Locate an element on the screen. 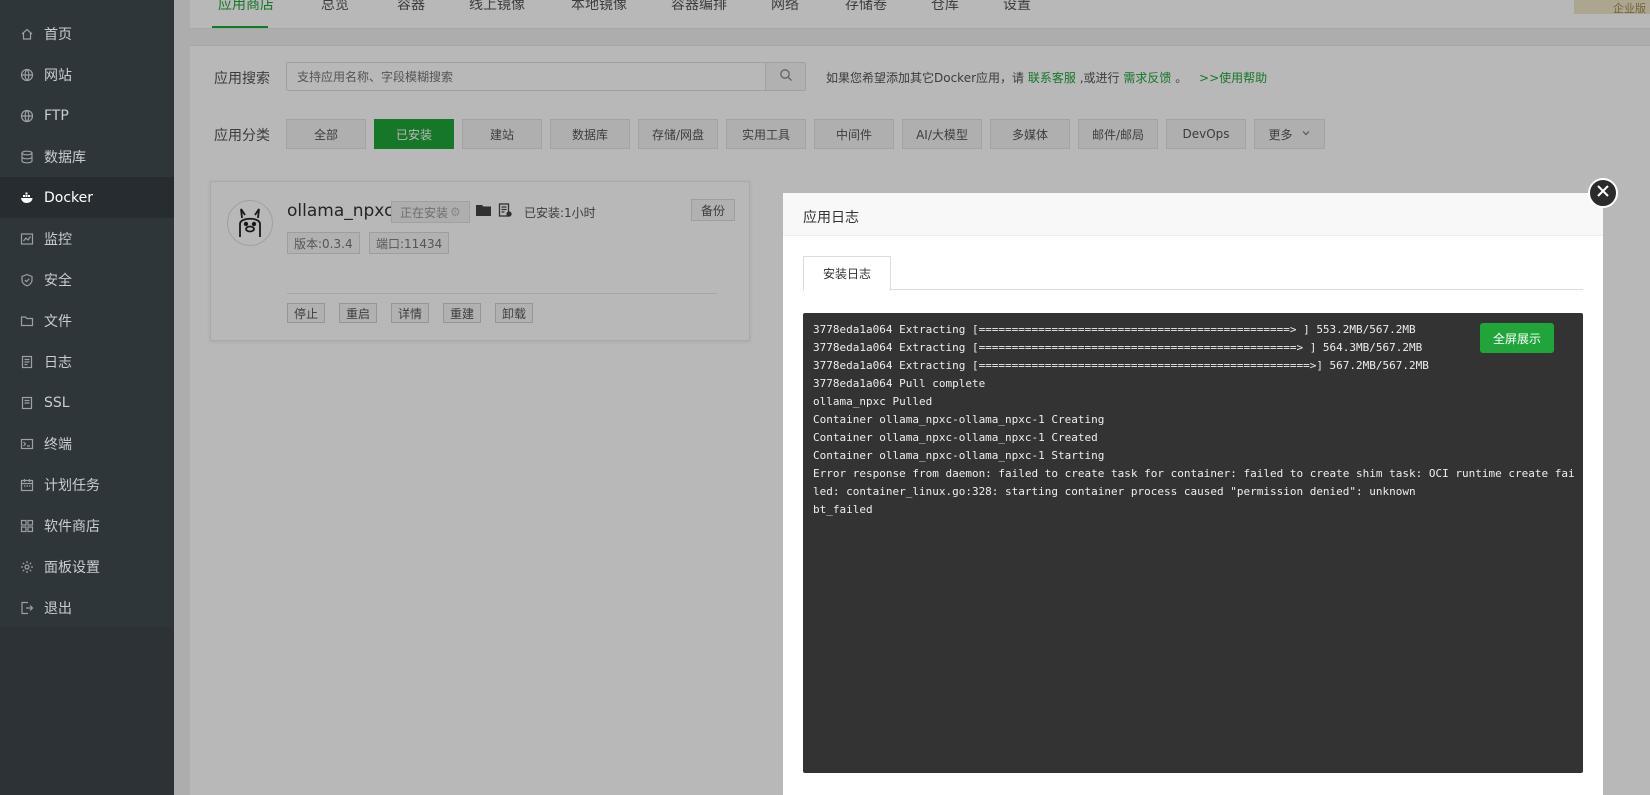 Image resolution: width=1650 pixels, height=795 pixels. sidebar-item-logout: 退出 is located at coordinates (87, 607).